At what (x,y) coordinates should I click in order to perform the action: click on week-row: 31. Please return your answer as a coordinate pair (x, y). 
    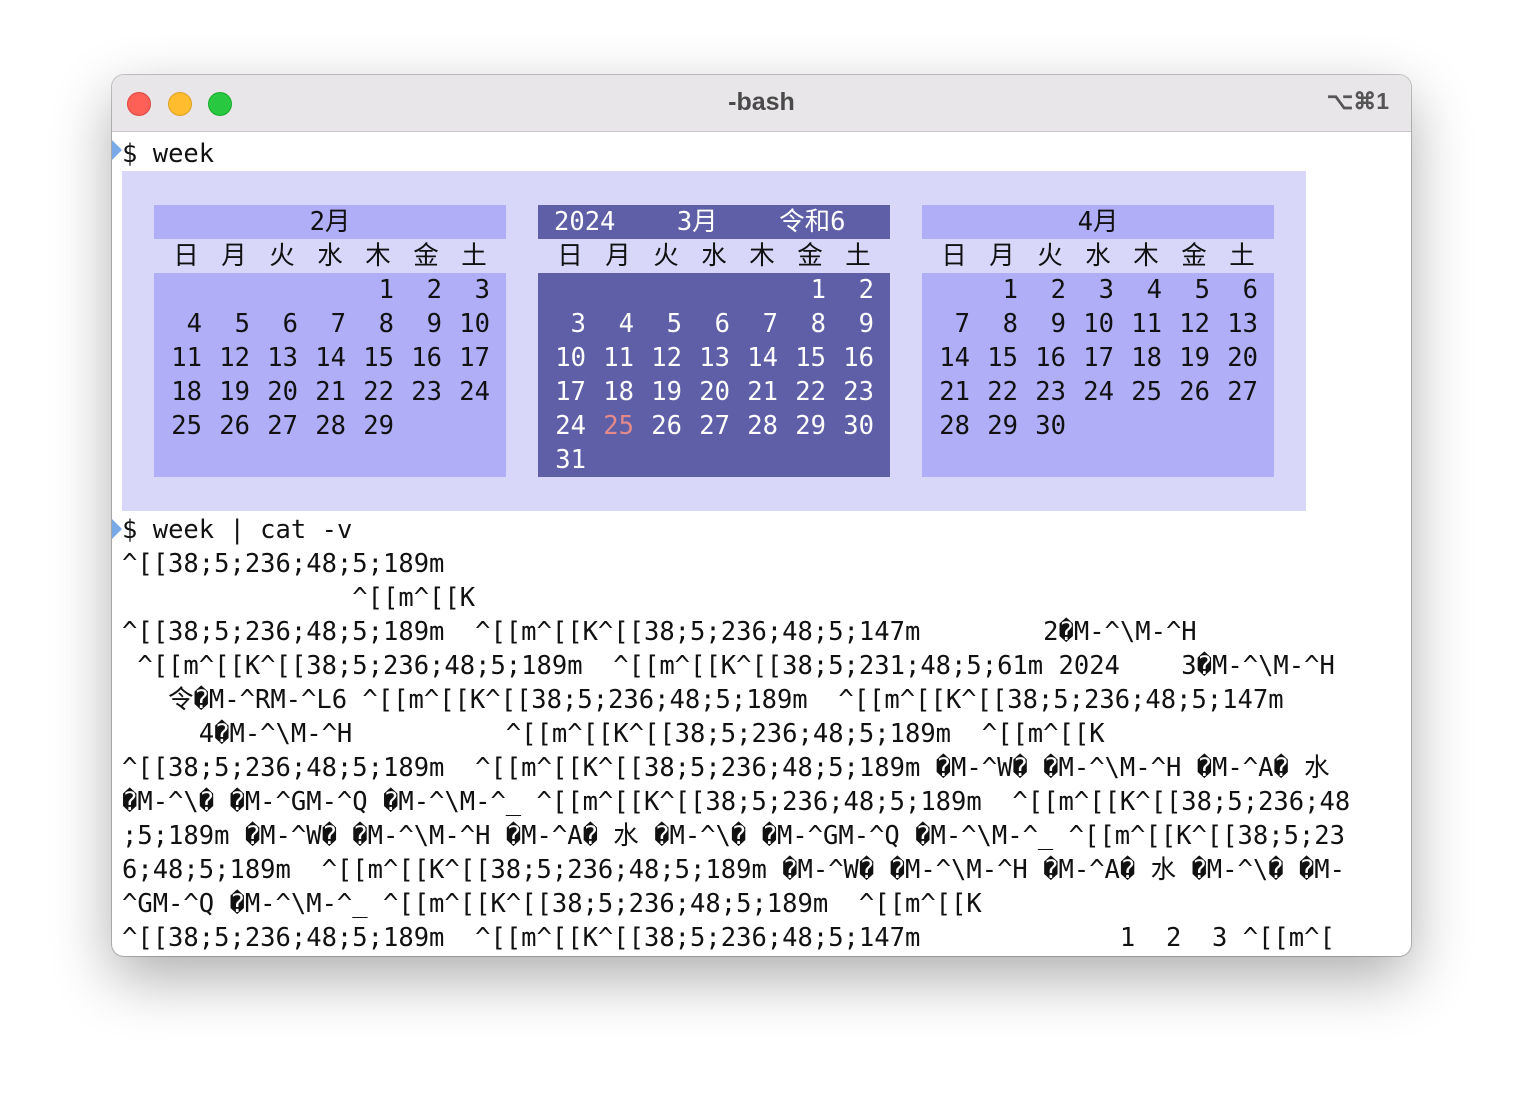
    Looking at the image, I should click on (714, 460).